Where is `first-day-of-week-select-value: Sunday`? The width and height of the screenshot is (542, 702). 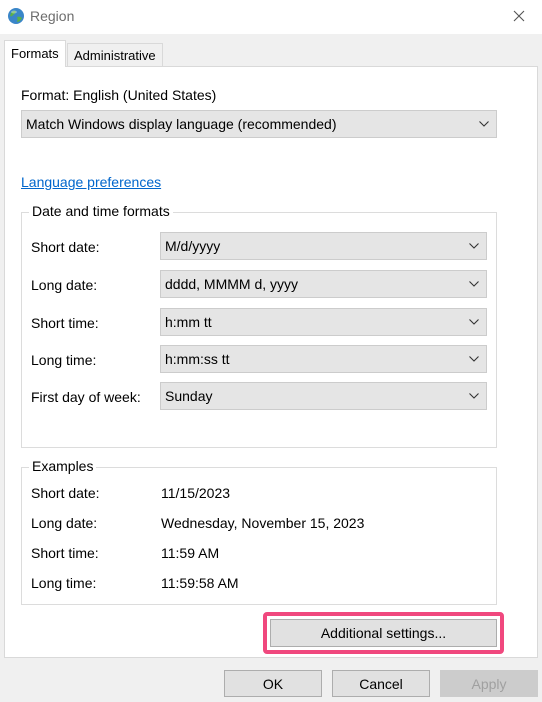 first-day-of-week-select-value: Sunday is located at coordinates (189, 396).